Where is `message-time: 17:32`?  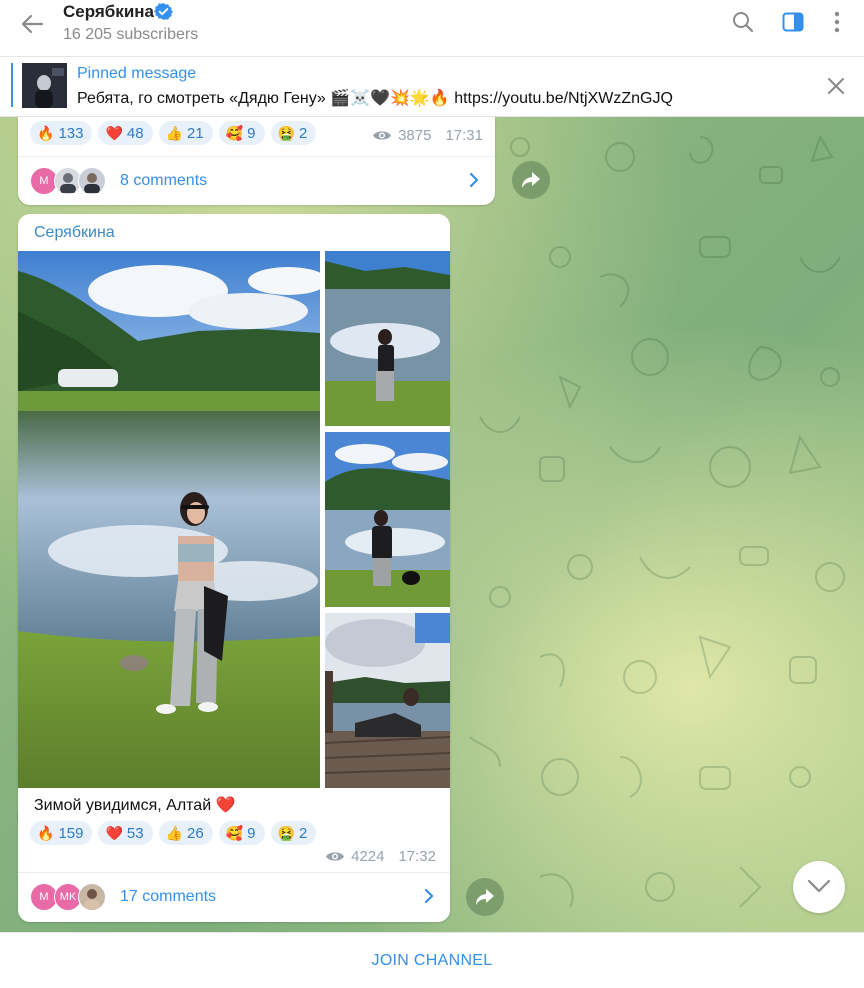
message-time: 17:32 is located at coordinates (417, 856).